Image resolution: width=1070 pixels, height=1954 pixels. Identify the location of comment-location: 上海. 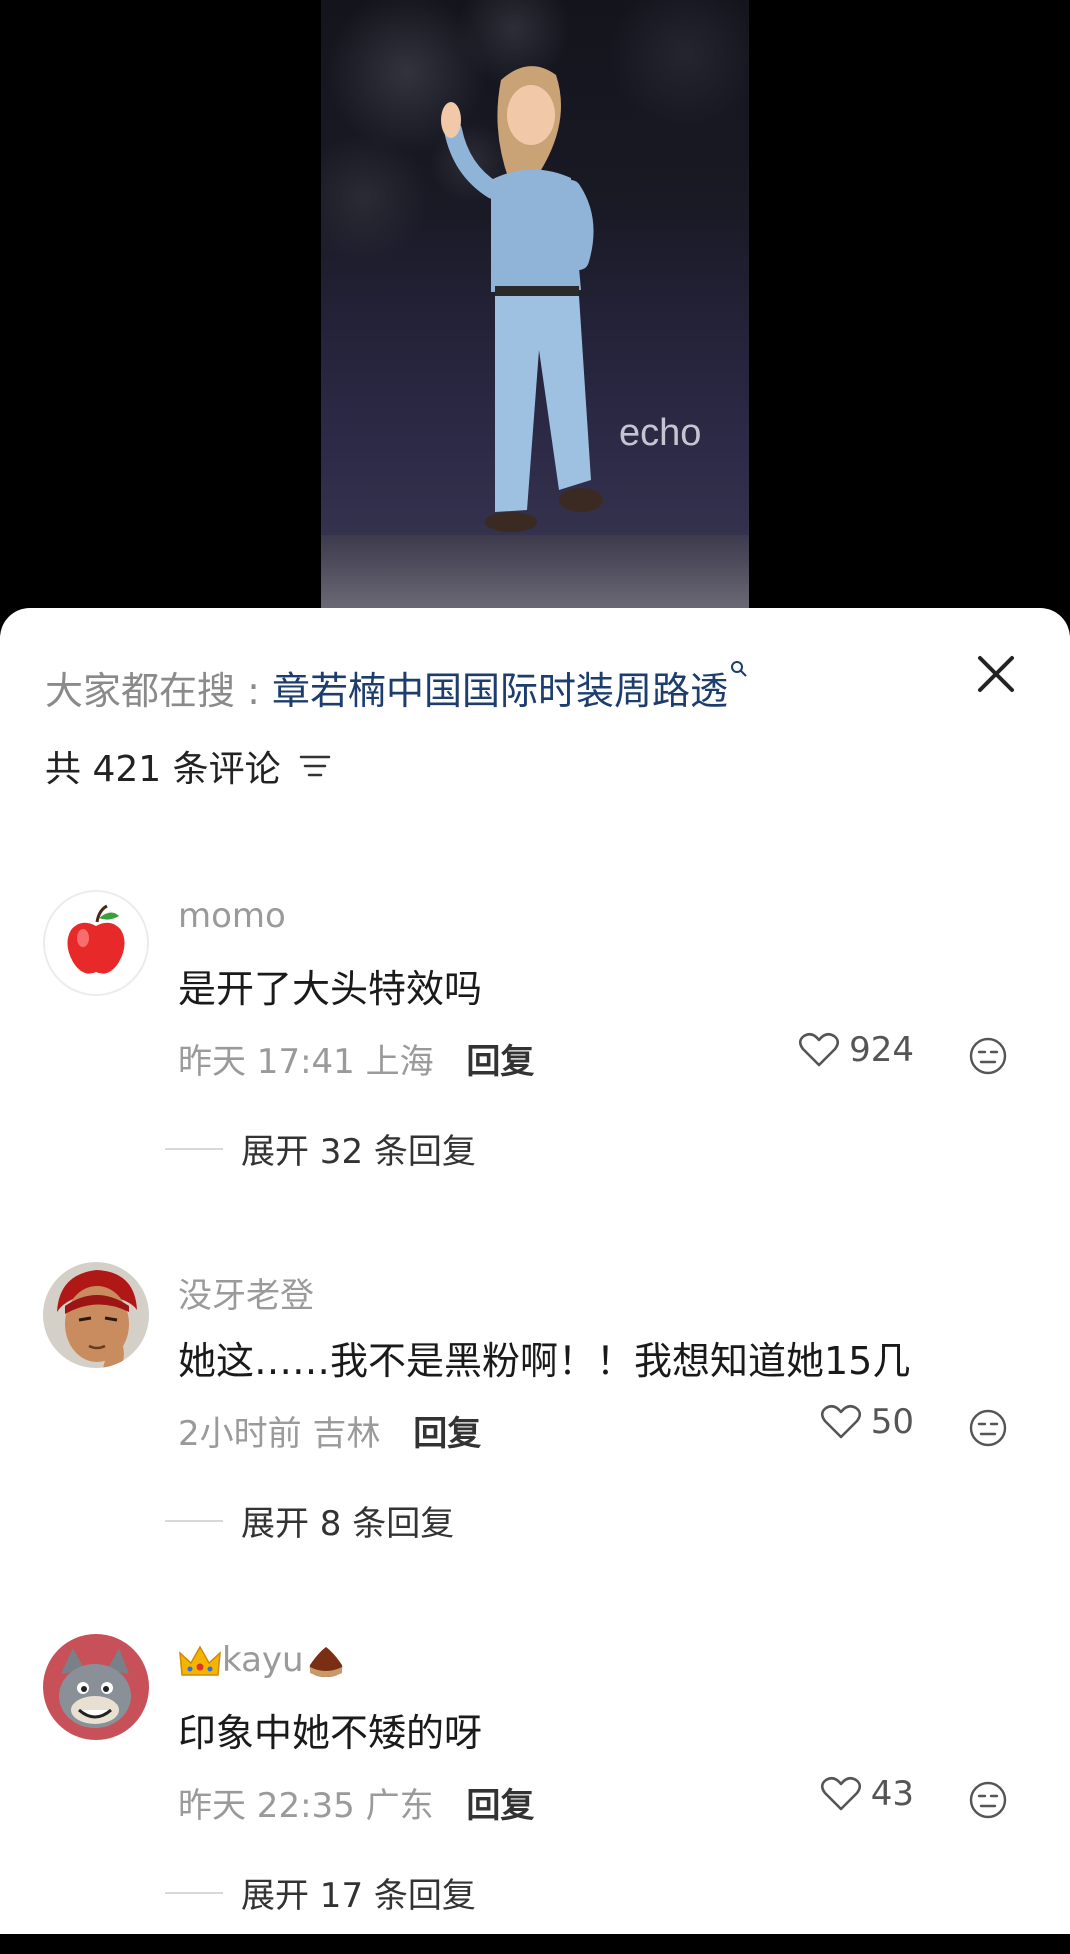
(399, 1062).